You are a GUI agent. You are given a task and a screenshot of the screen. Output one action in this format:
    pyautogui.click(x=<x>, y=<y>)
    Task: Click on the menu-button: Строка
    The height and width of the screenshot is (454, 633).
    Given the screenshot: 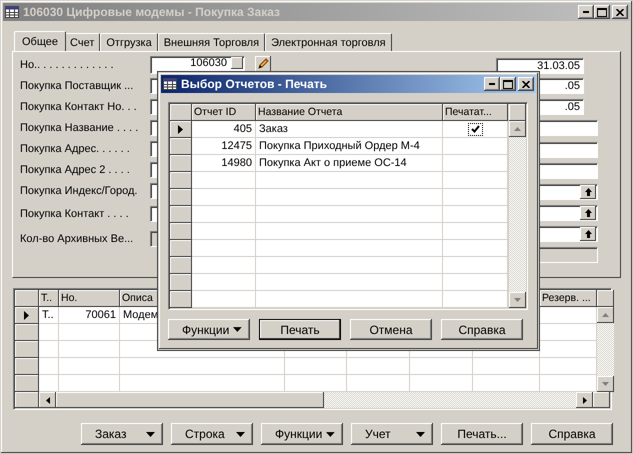 What is the action you would take?
    pyautogui.click(x=212, y=434)
    